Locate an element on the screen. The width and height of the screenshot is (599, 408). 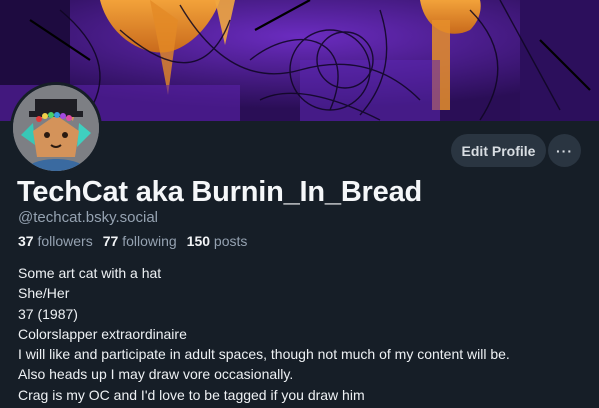
posts-stat: 150 posts is located at coordinates (217, 241).